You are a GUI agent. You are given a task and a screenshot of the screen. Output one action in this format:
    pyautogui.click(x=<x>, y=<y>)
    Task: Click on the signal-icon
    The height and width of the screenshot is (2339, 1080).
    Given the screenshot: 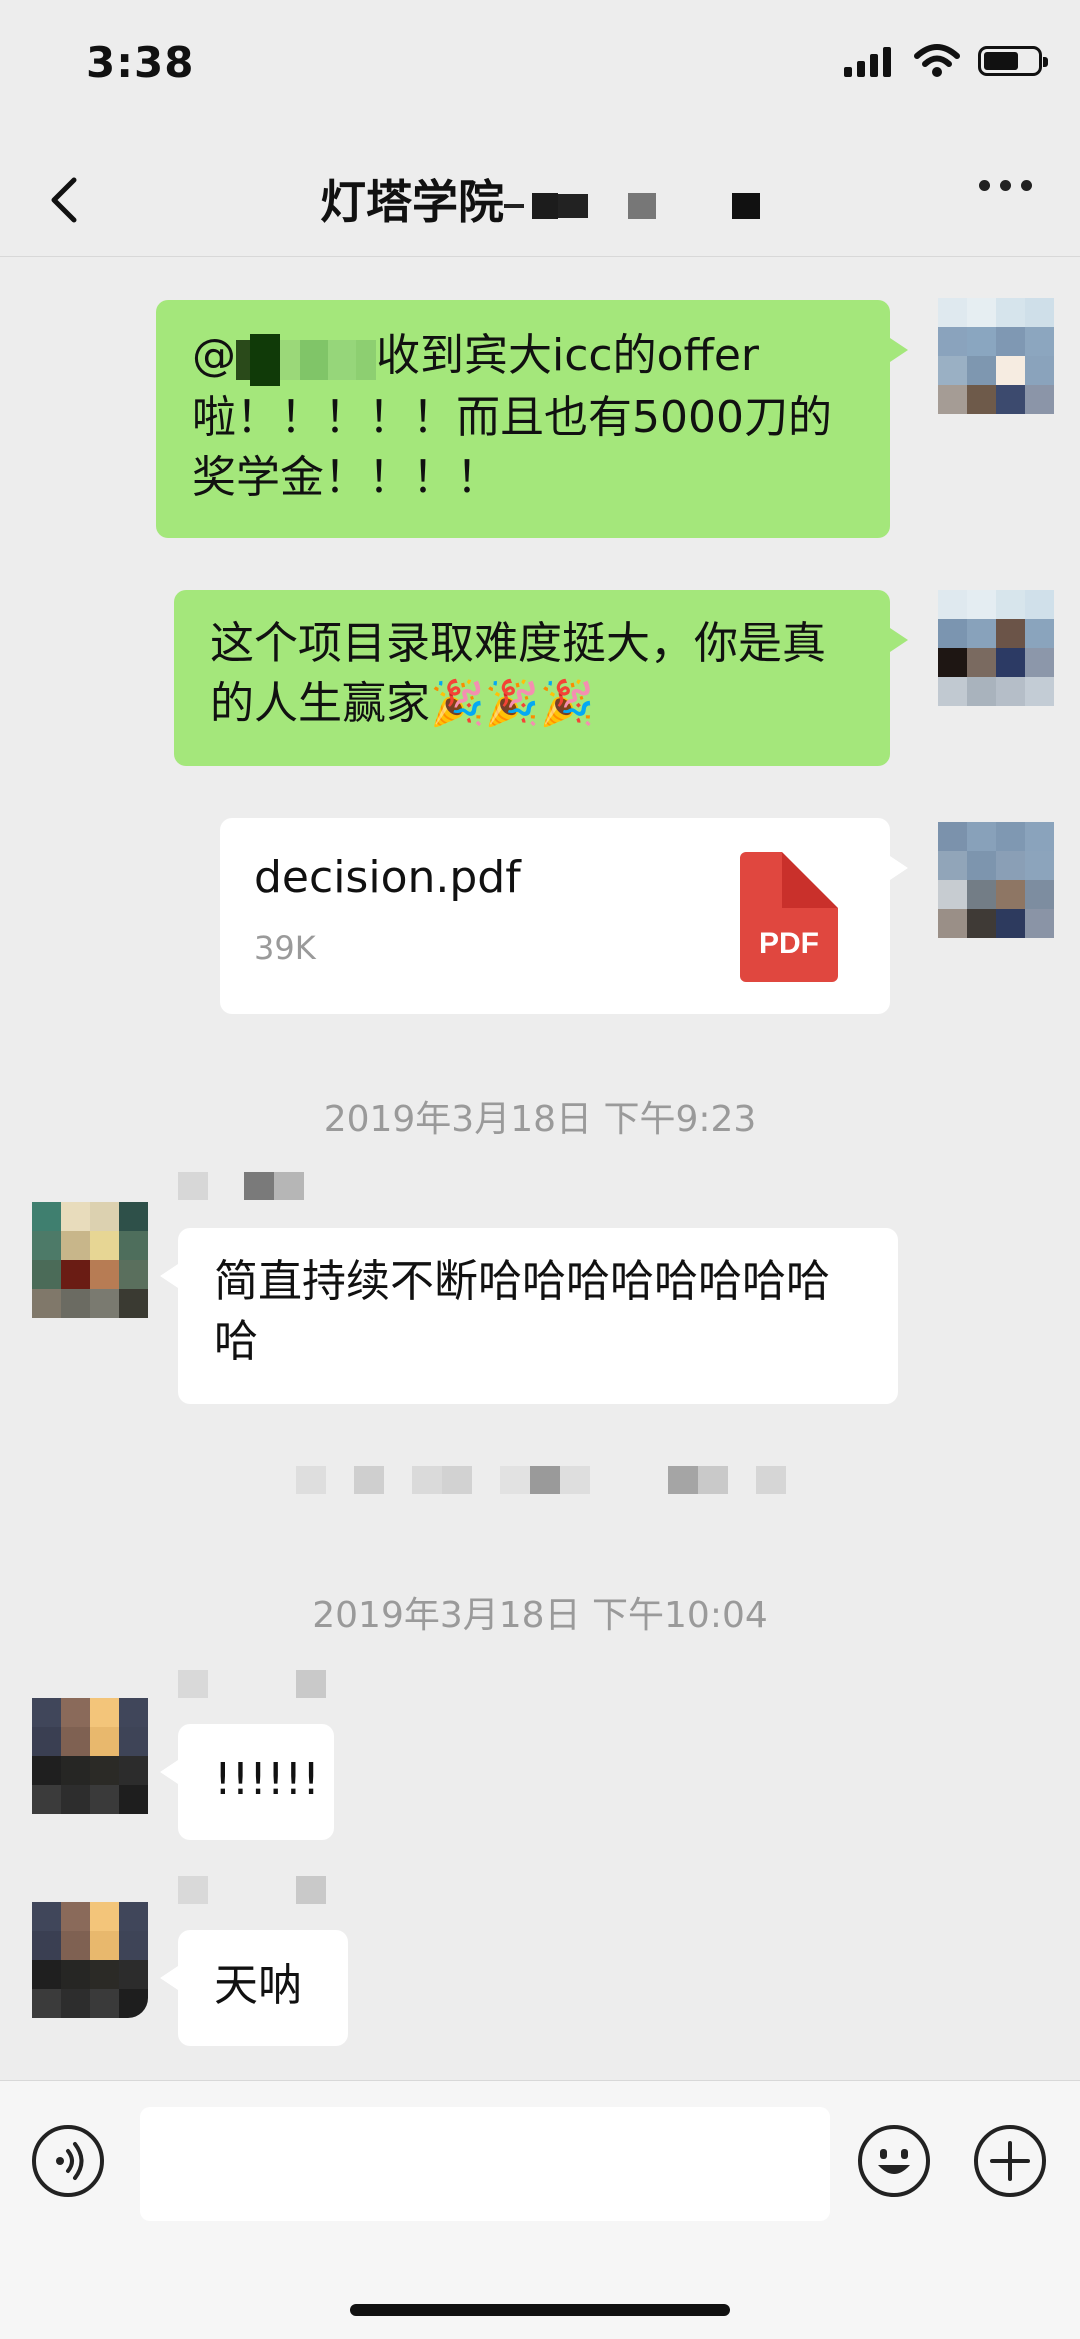 What is the action you would take?
    pyautogui.click(x=867, y=62)
    